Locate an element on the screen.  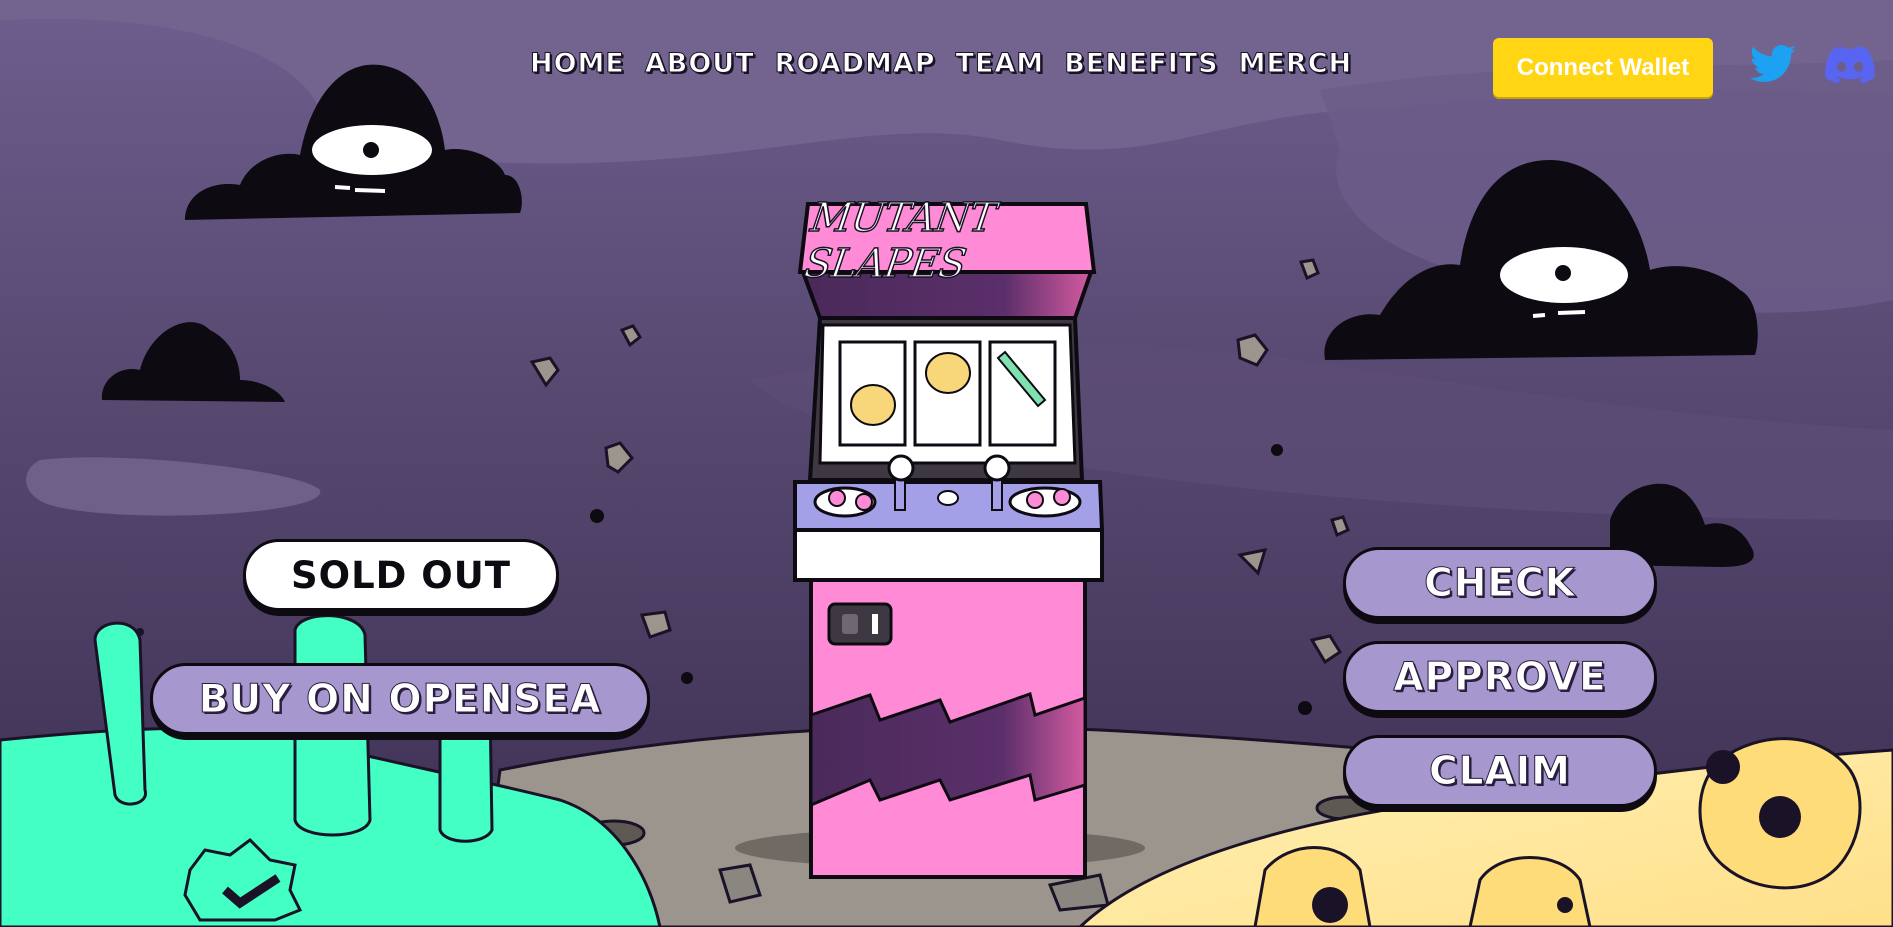
approve-button: APPROVE is located at coordinates (1500, 677).